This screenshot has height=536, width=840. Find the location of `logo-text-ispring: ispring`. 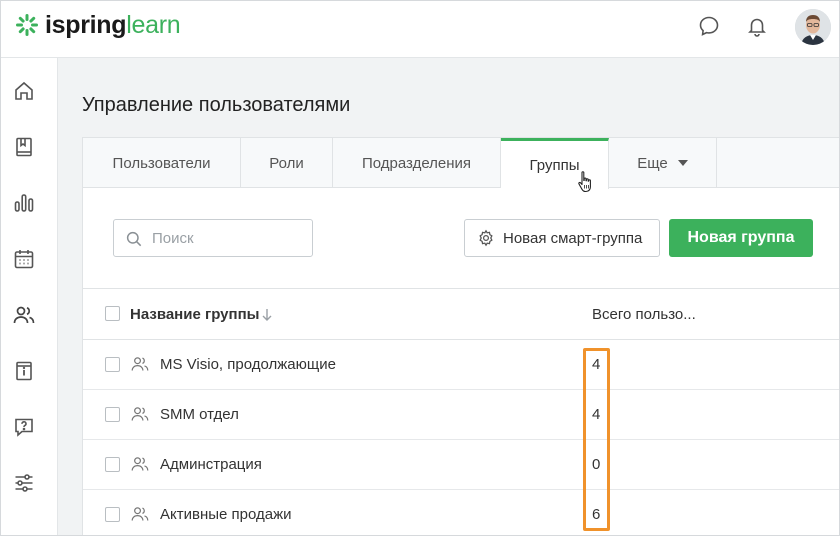

logo-text-ispring: ispring is located at coordinates (86, 25).